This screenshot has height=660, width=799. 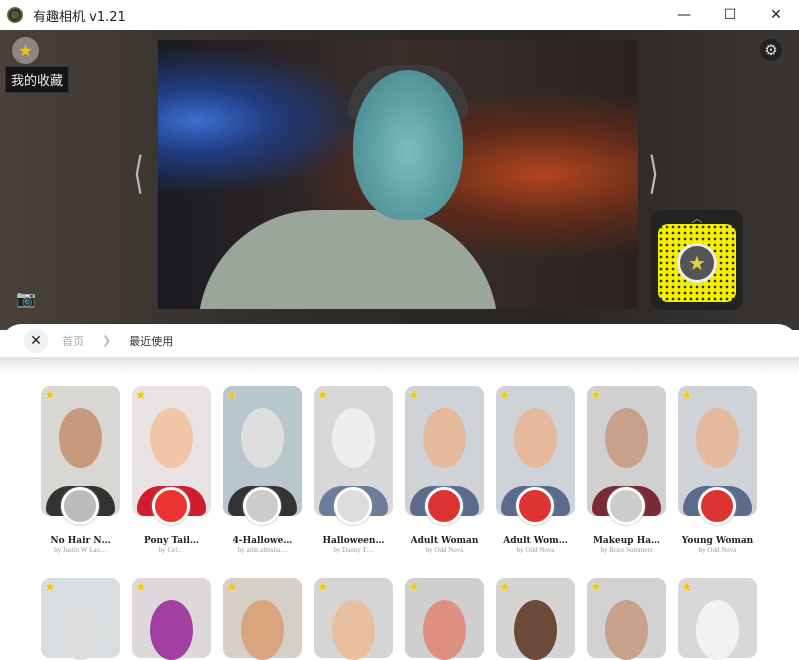 I want to click on lens-card: ★ Adult Woman by Odd Nova, so click(x=444, y=470).